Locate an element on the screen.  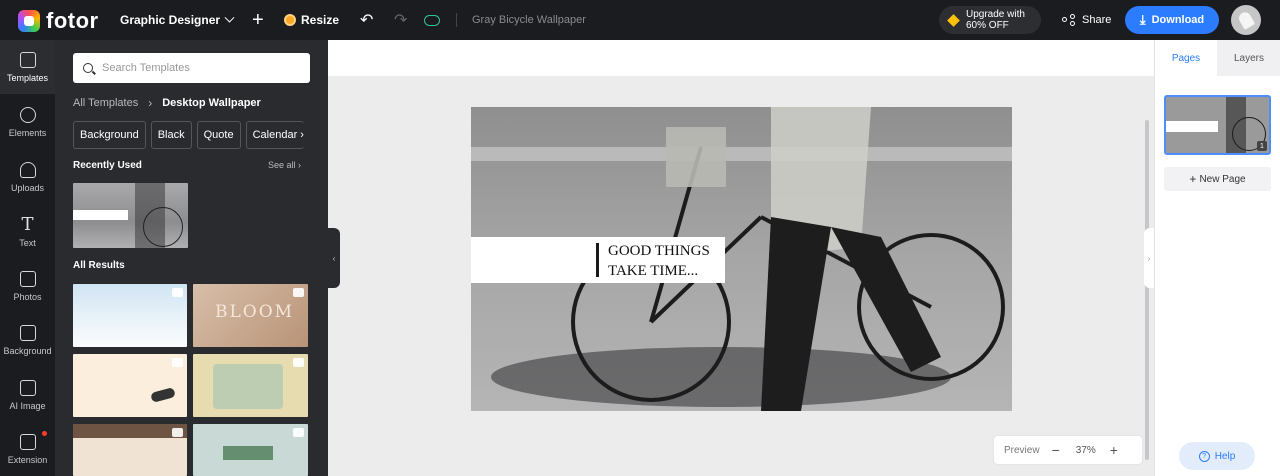
share-icon is located at coordinates (1069, 20).